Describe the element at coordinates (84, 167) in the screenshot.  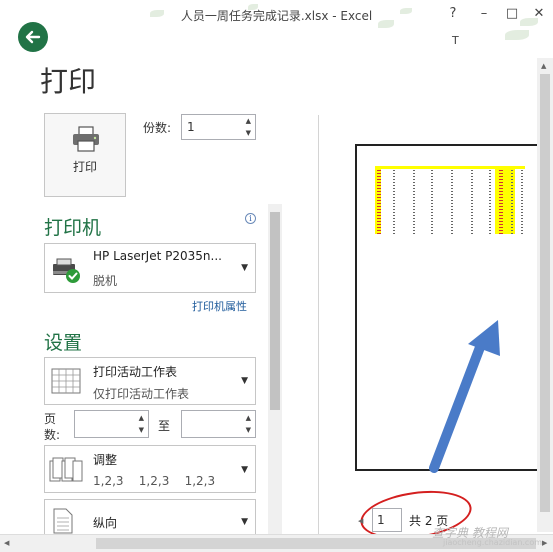
I see `print-button-label: 打印` at that location.